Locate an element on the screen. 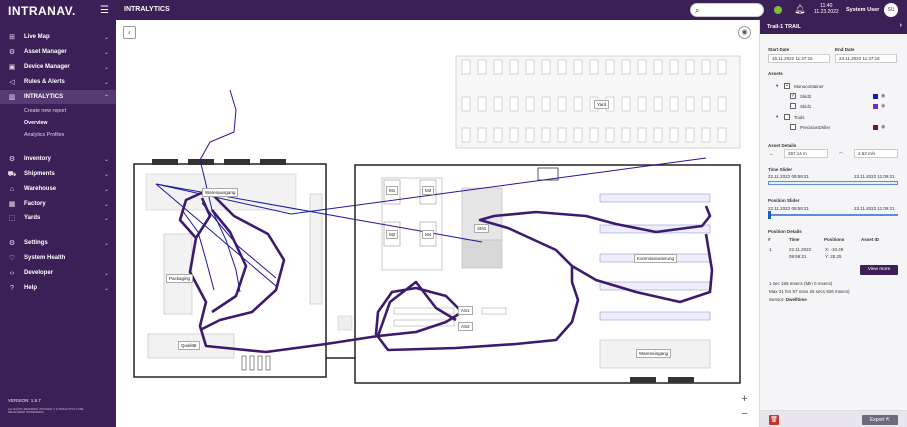 The height and width of the screenshot is (427, 907). time-slider-start: 22.11.2022 09:59:21 is located at coordinates (788, 176).